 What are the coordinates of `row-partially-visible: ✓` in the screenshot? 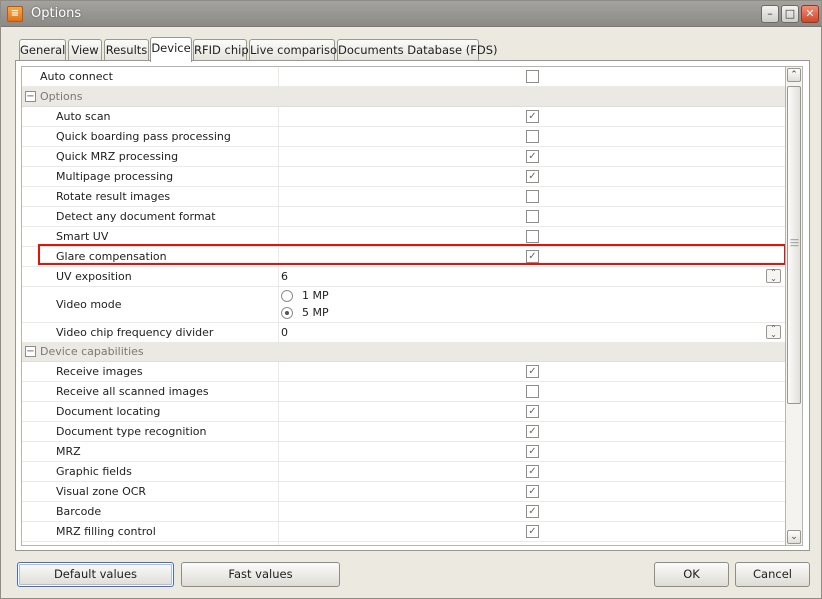 It's located at (403, 544).